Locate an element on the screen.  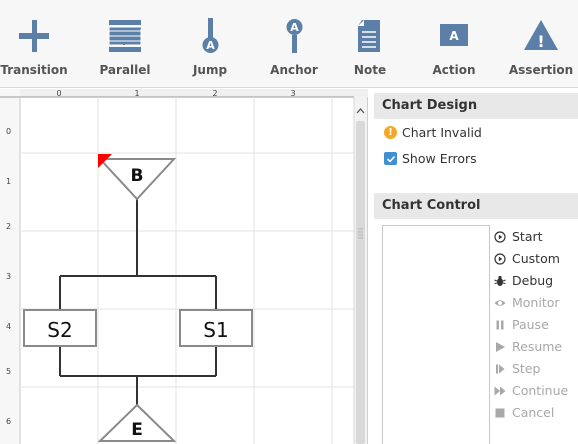
start-label: Start is located at coordinates (527, 236).